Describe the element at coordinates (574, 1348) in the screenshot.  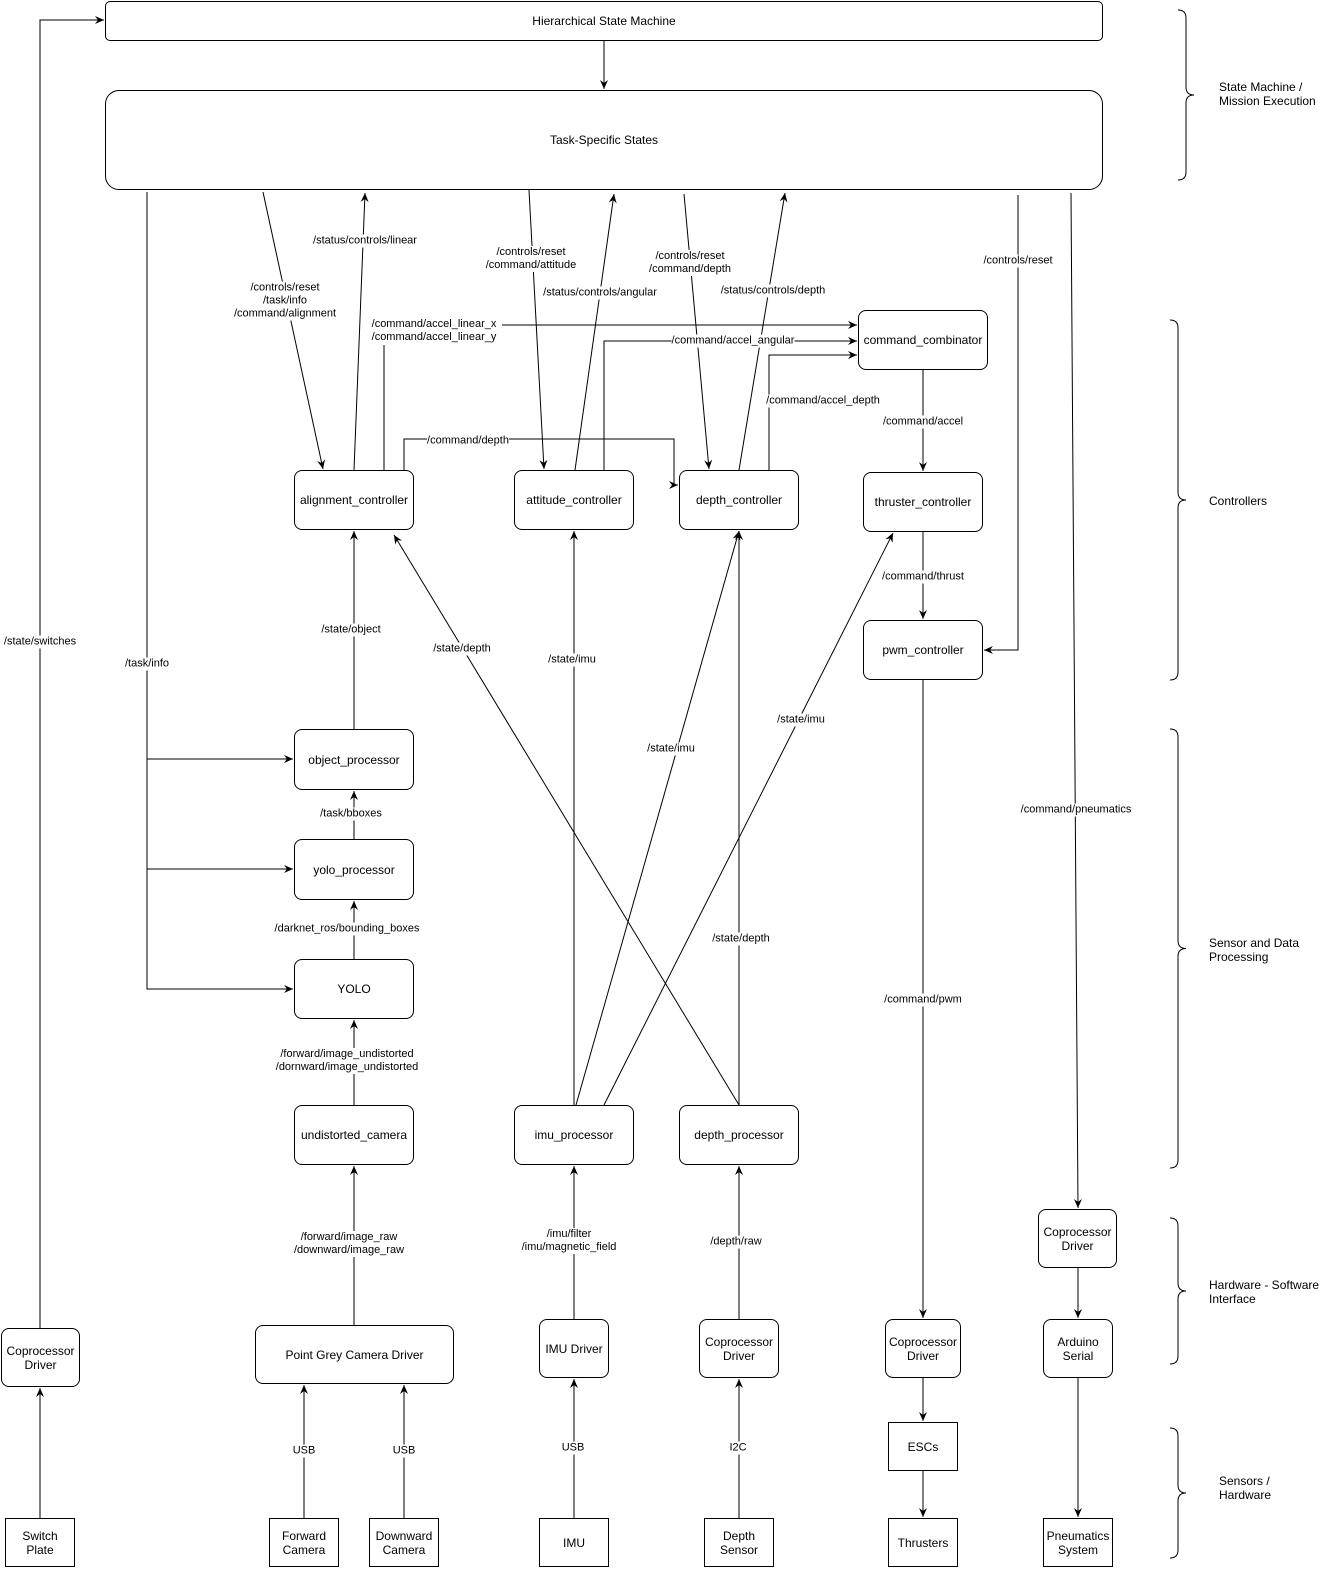
I see `node-imu-driver: IMU Driver` at that location.